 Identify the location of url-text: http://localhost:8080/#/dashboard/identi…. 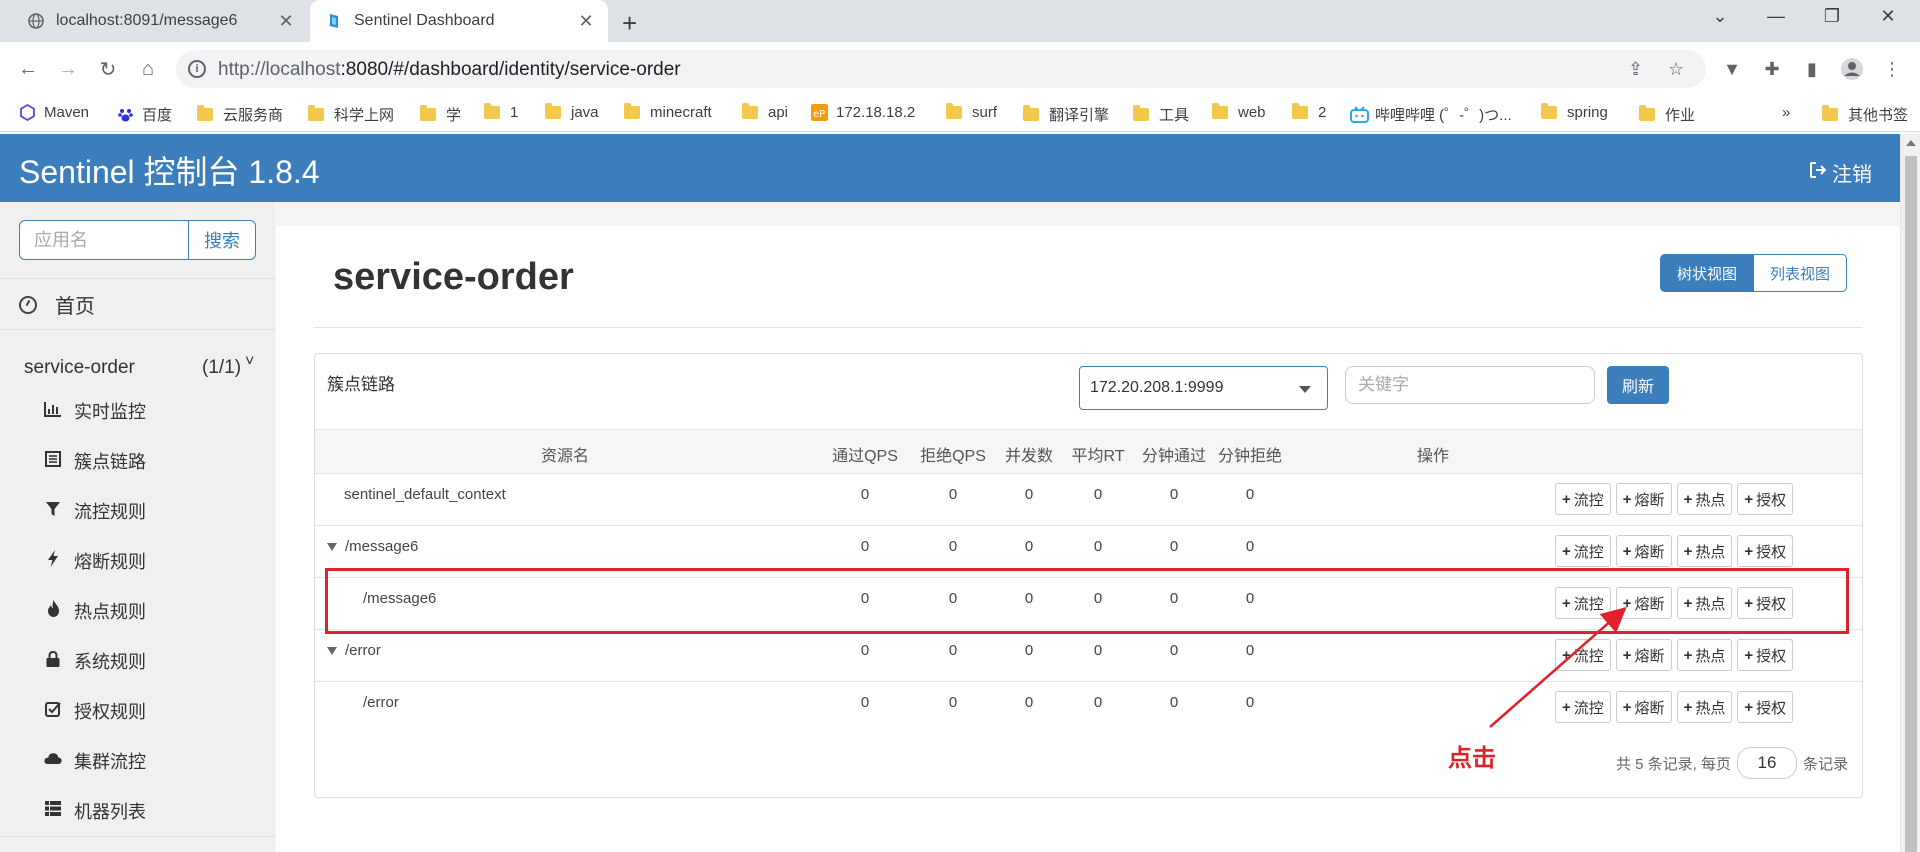
(449, 70).